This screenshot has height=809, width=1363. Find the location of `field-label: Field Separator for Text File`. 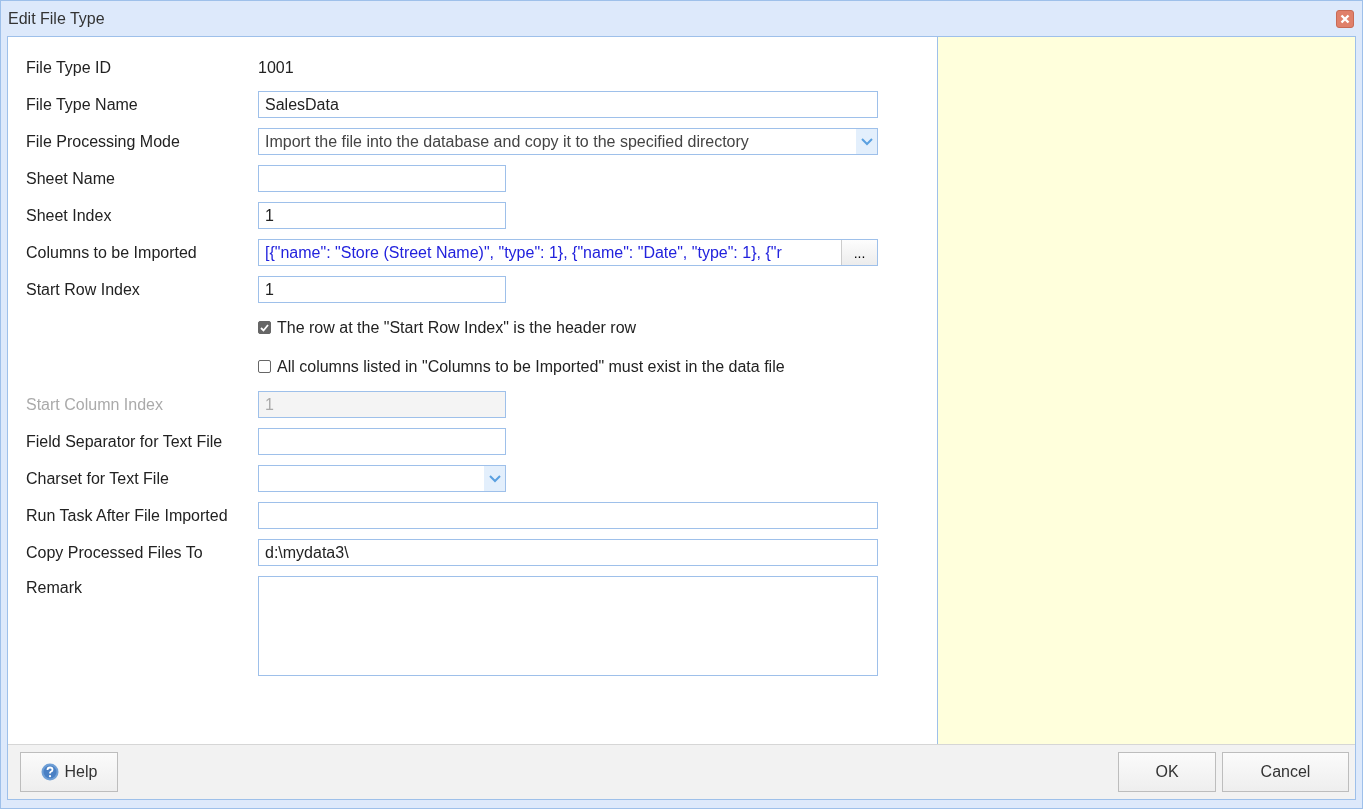

field-label: Field Separator for Text File is located at coordinates (125, 441).